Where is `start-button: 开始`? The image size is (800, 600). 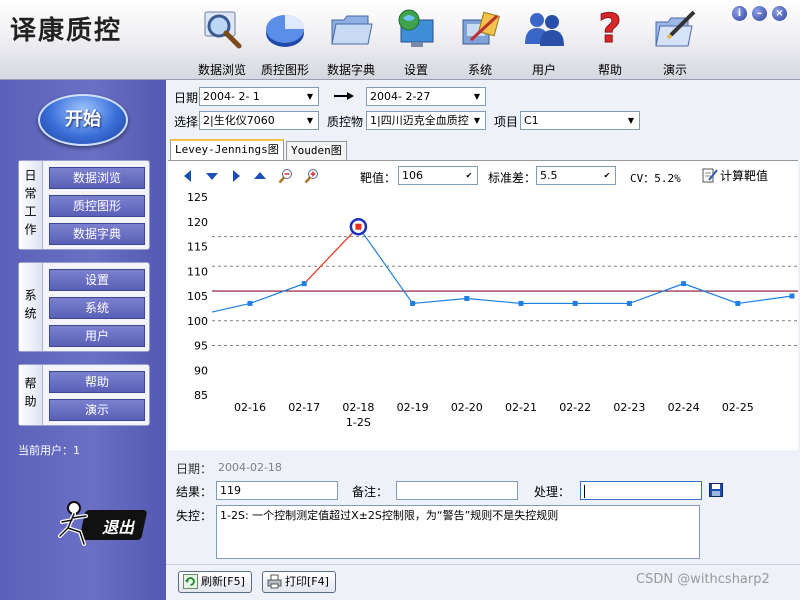
start-button: 开始 is located at coordinates (83, 120).